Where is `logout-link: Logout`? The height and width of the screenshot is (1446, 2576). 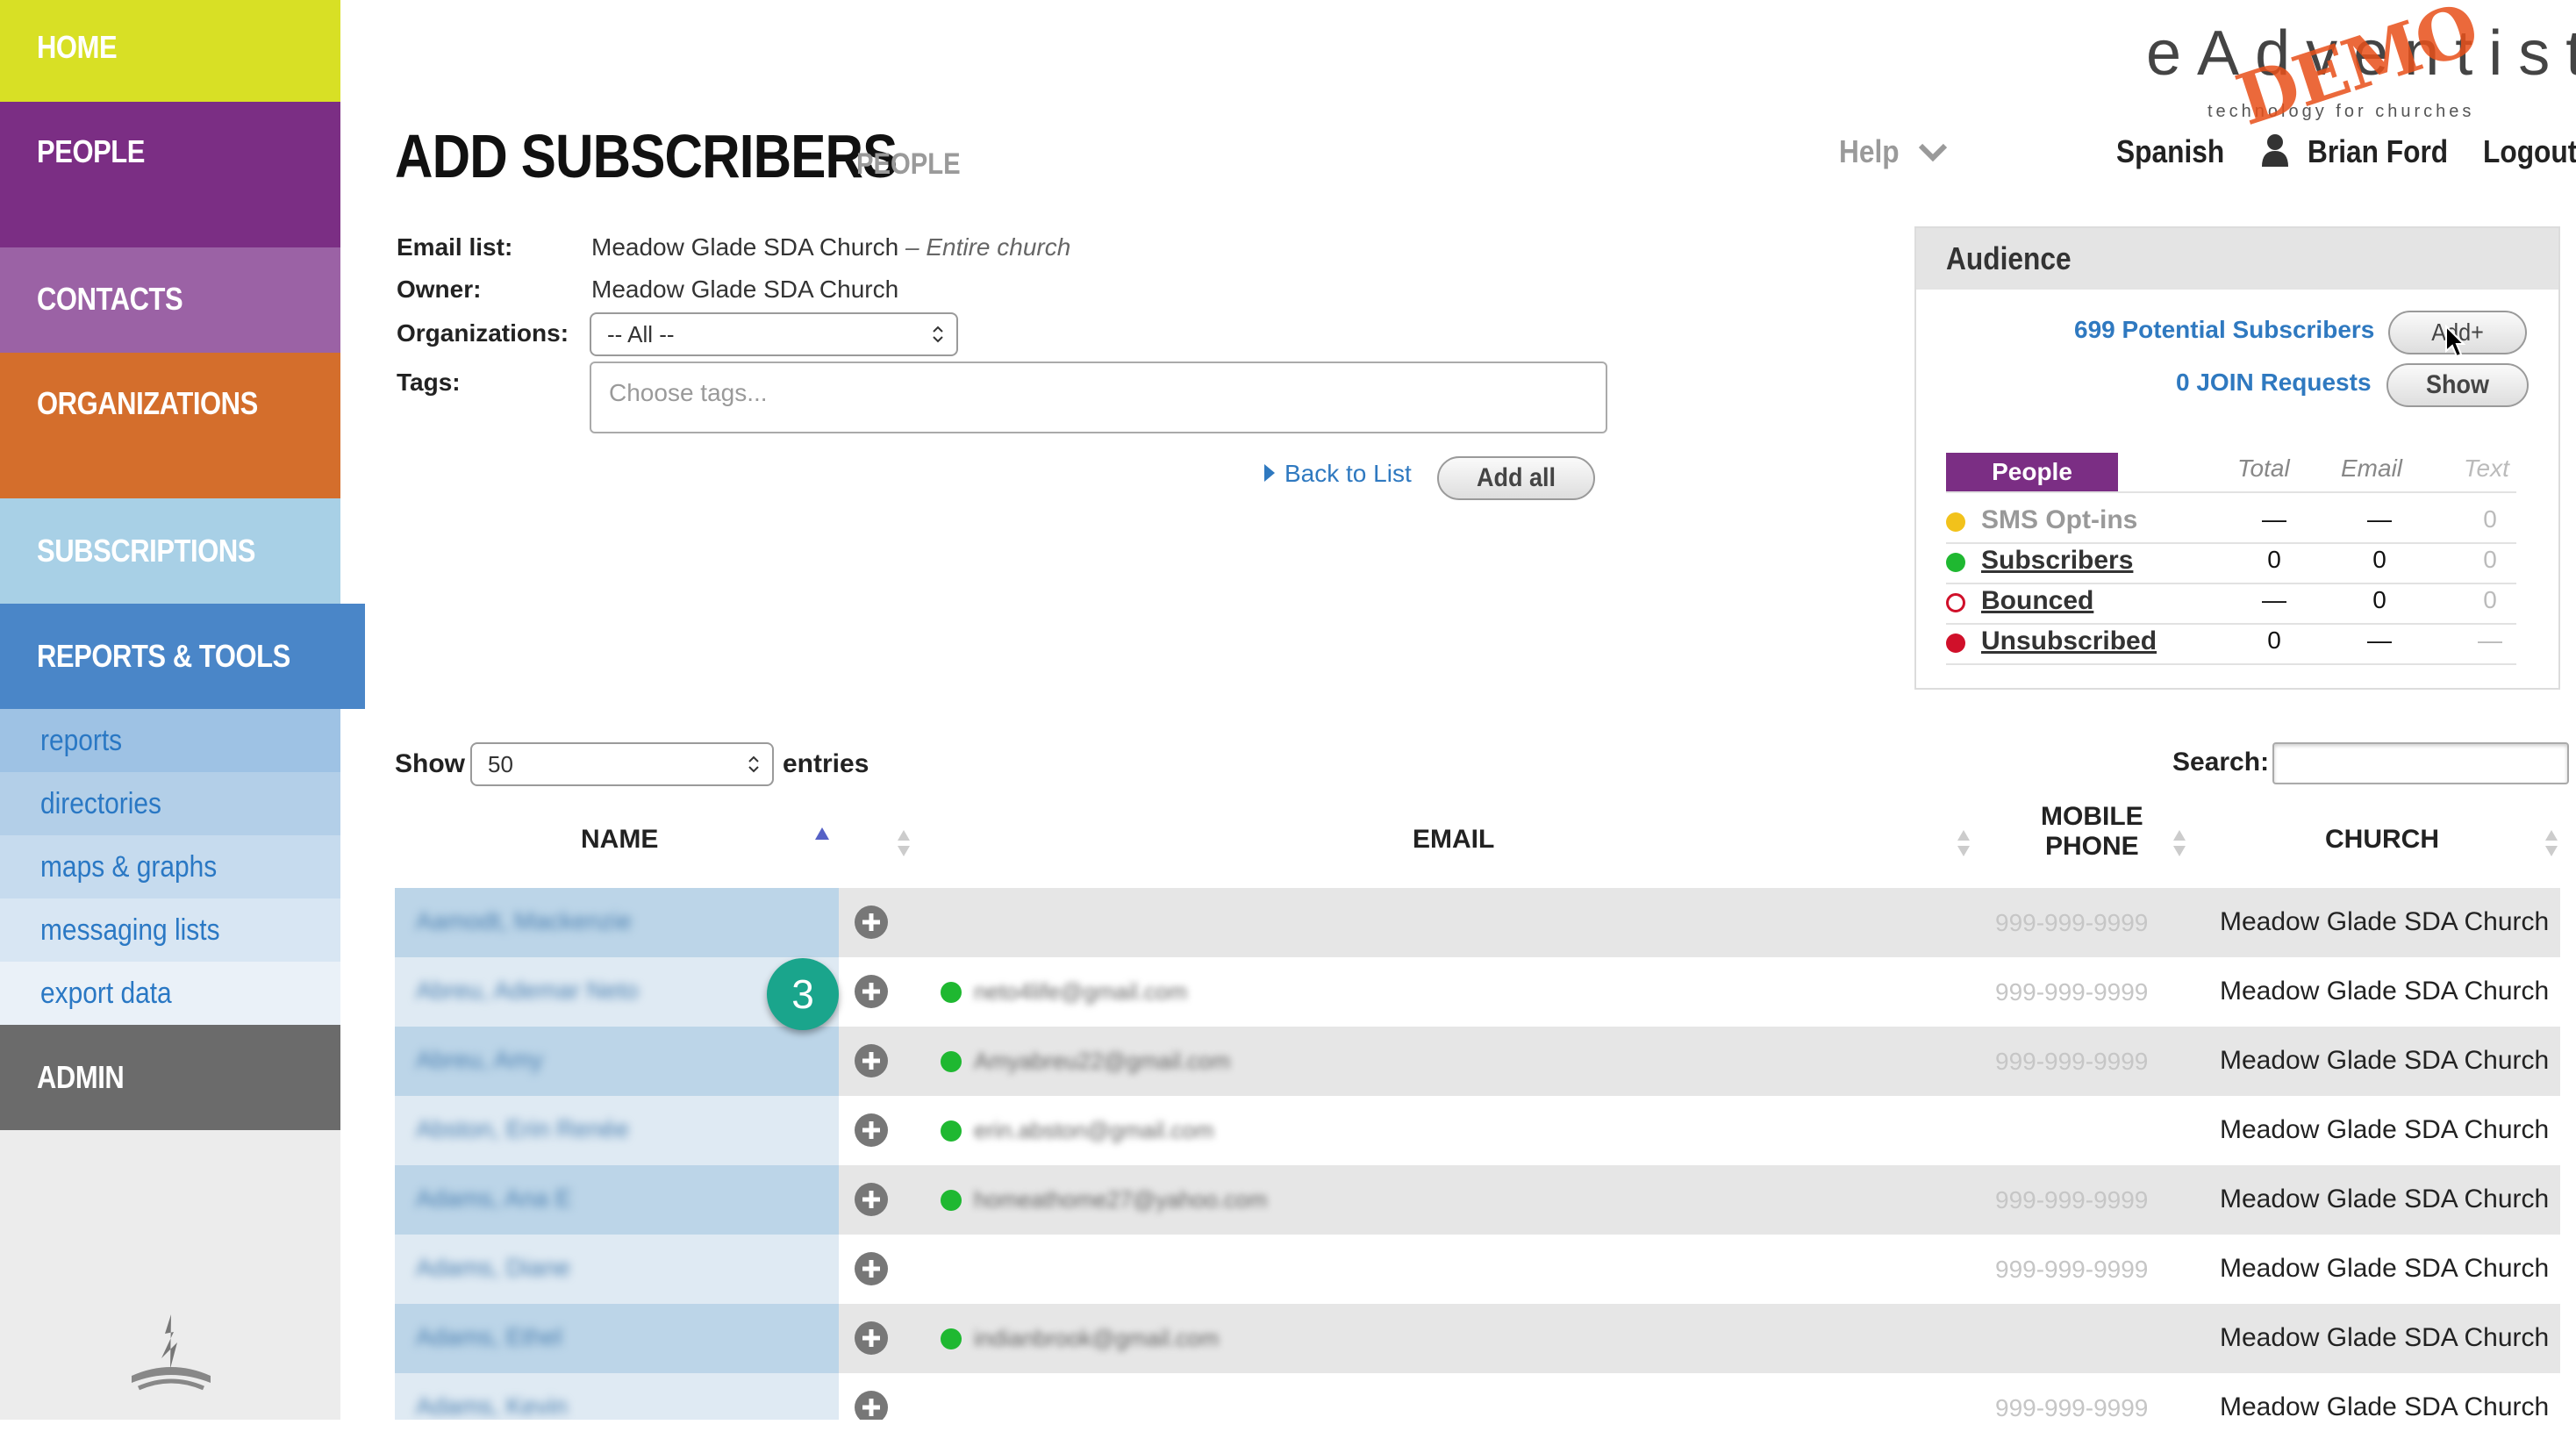 logout-link: Logout is located at coordinates (2529, 151).